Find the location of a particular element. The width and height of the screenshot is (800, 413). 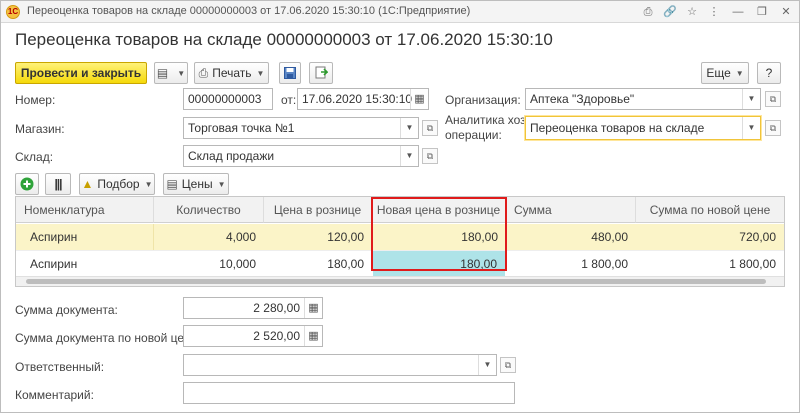

analytics-value: Переоценка товаров на складе is located at coordinates (617, 128).